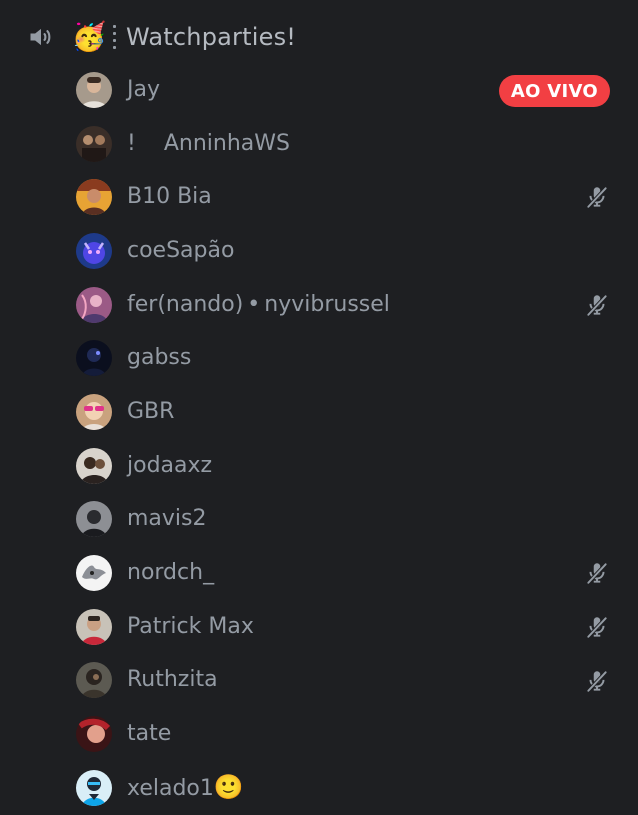 The height and width of the screenshot is (815, 638). What do you see at coordinates (143, 89) in the screenshot?
I see `user-name: Jay` at bounding box center [143, 89].